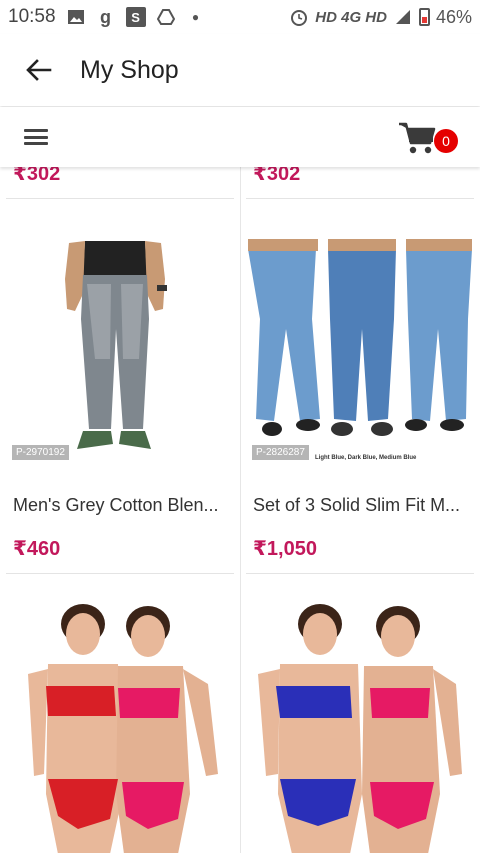 This screenshot has height=853, width=480. I want to click on cart-button: 0, so click(428, 141).